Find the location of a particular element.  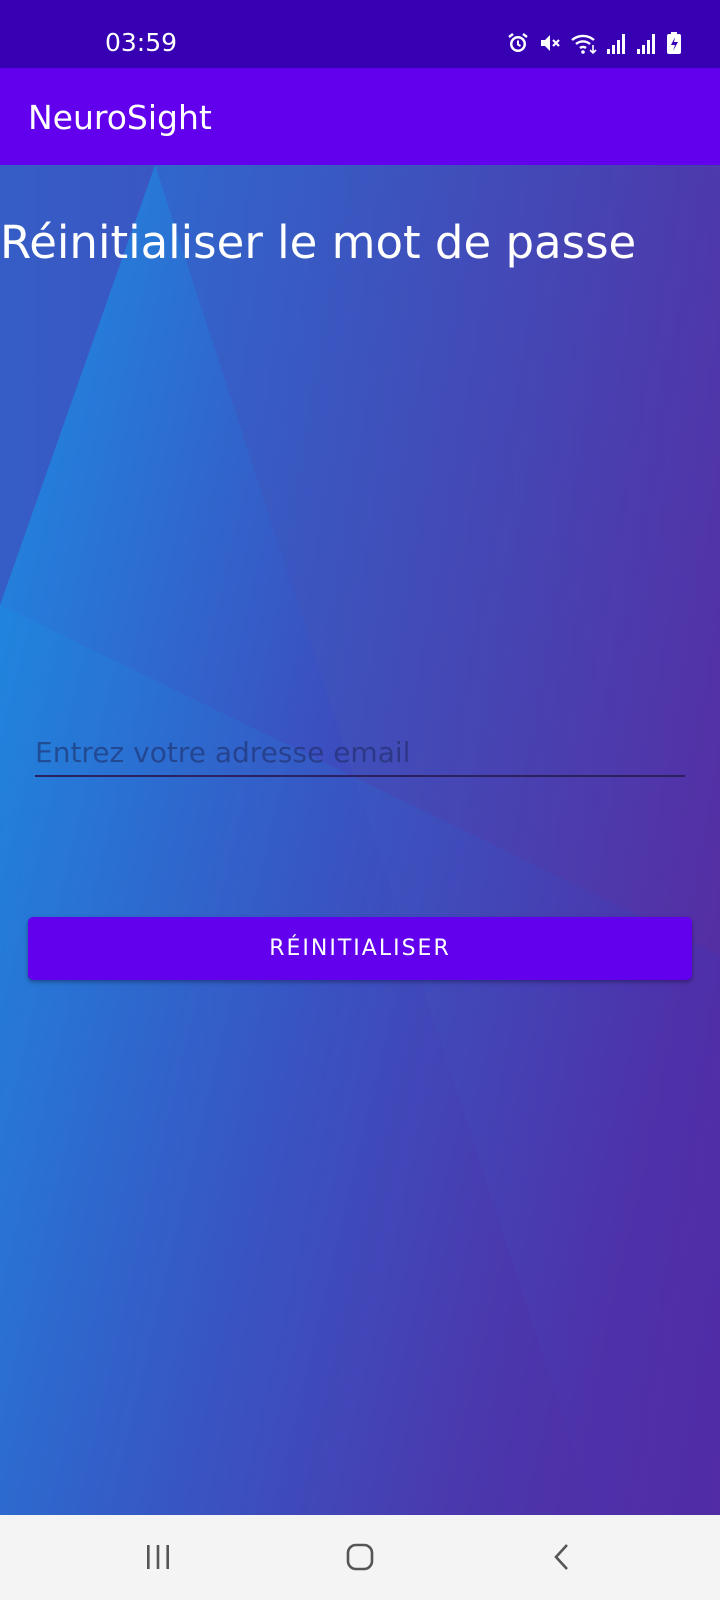

back-icon is located at coordinates (562, 1557).